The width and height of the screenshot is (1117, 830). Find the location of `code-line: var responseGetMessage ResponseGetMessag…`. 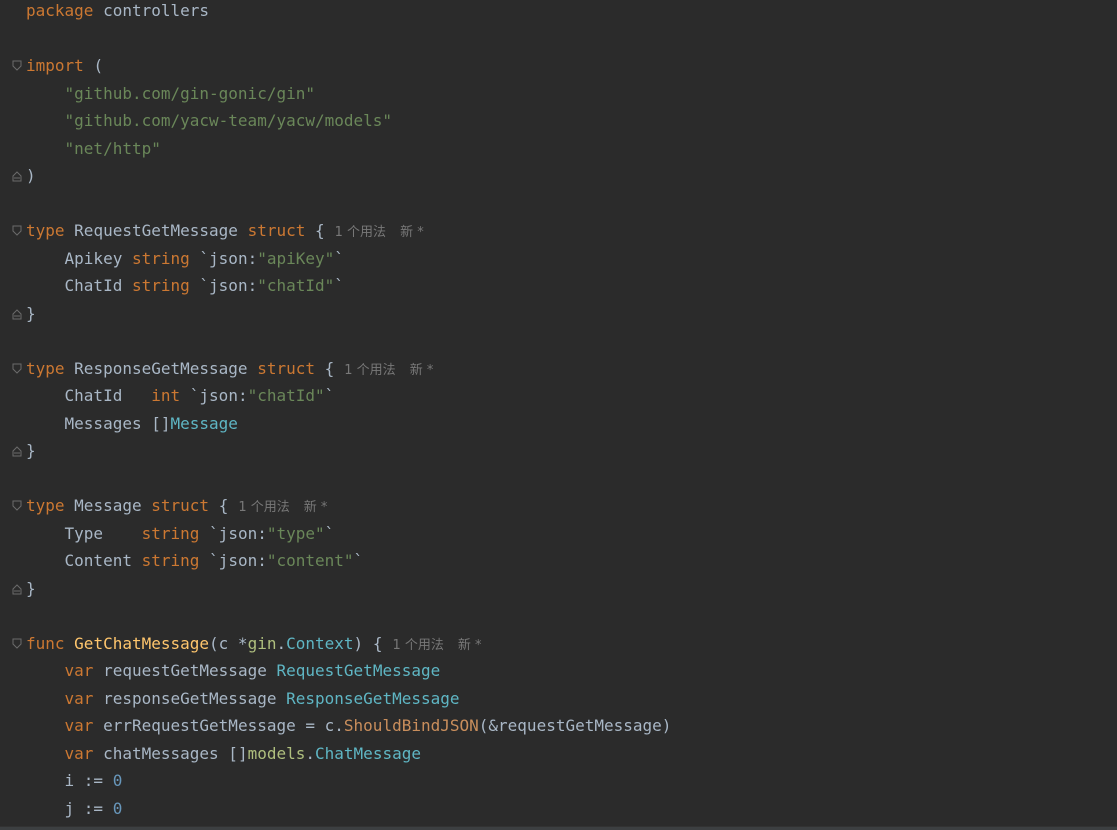

code-line: var responseGetMessage ResponseGetMessag… is located at coordinates (571, 702).